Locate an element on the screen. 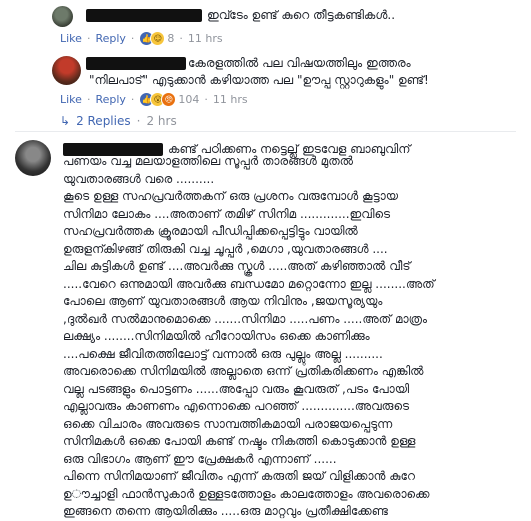  view-replies: ↳ 2 Replies · 2 hrs is located at coordinates (118, 121).